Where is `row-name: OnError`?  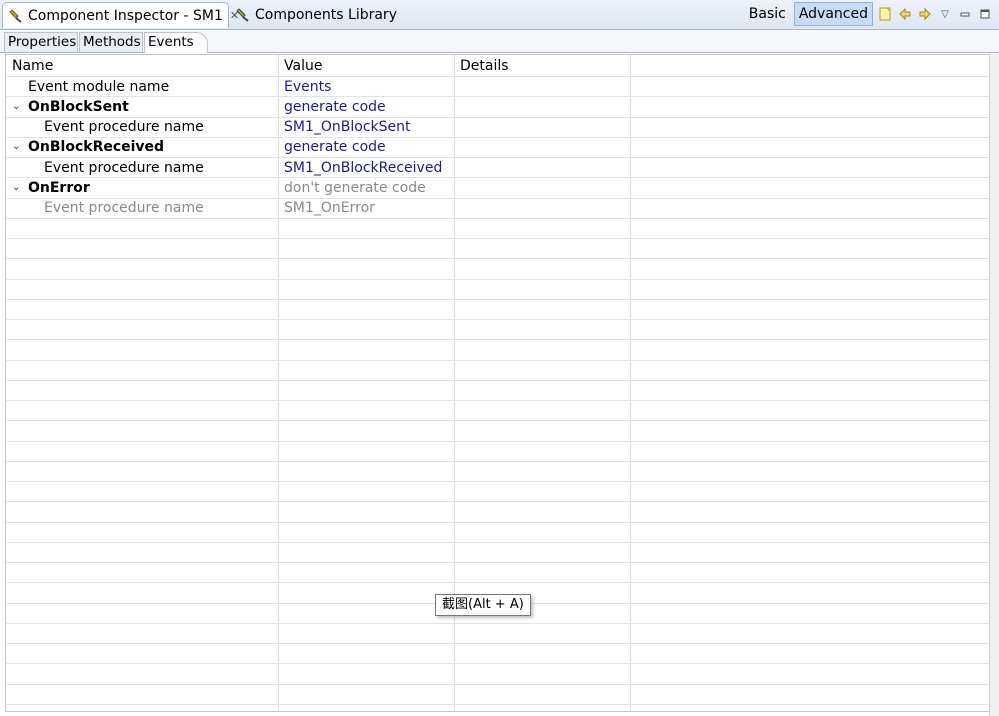
row-name: OnError is located at coordinates (59, 188).